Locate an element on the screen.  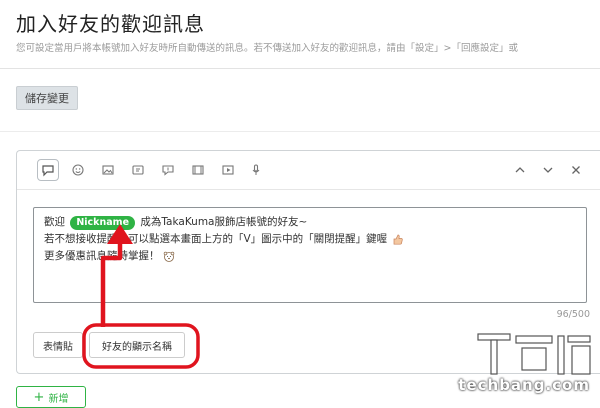
chevron-up-icon is located at coordinates (520, 170).